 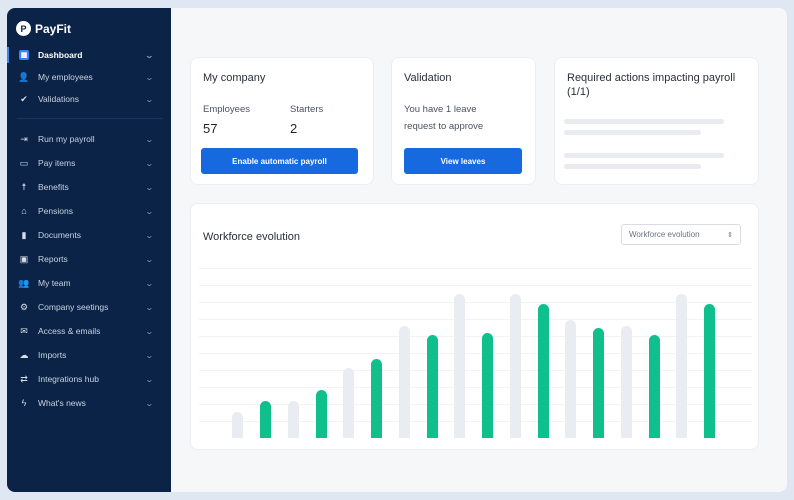 I want to click on sidebar-item-run-my-payroll: ⇥ Run my payroll ⌄, so click(x=89, y=139).